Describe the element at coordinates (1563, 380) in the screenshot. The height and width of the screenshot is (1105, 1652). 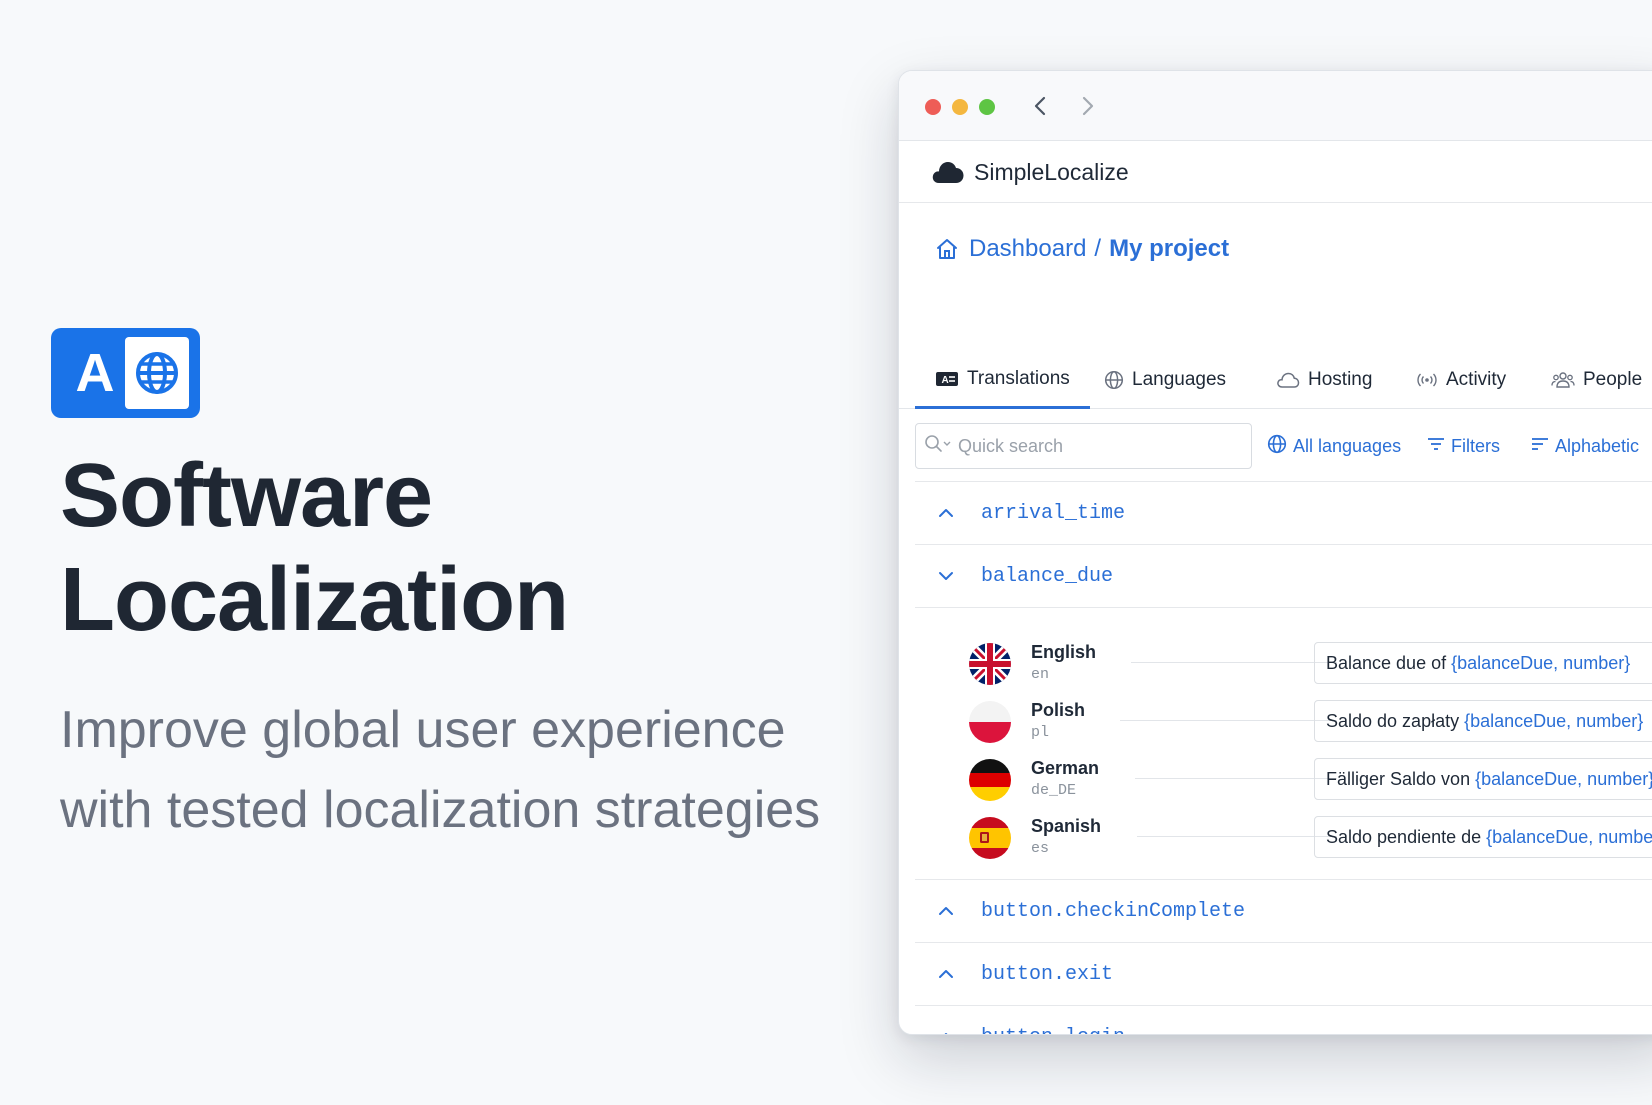
I see `people-icon` at that location.